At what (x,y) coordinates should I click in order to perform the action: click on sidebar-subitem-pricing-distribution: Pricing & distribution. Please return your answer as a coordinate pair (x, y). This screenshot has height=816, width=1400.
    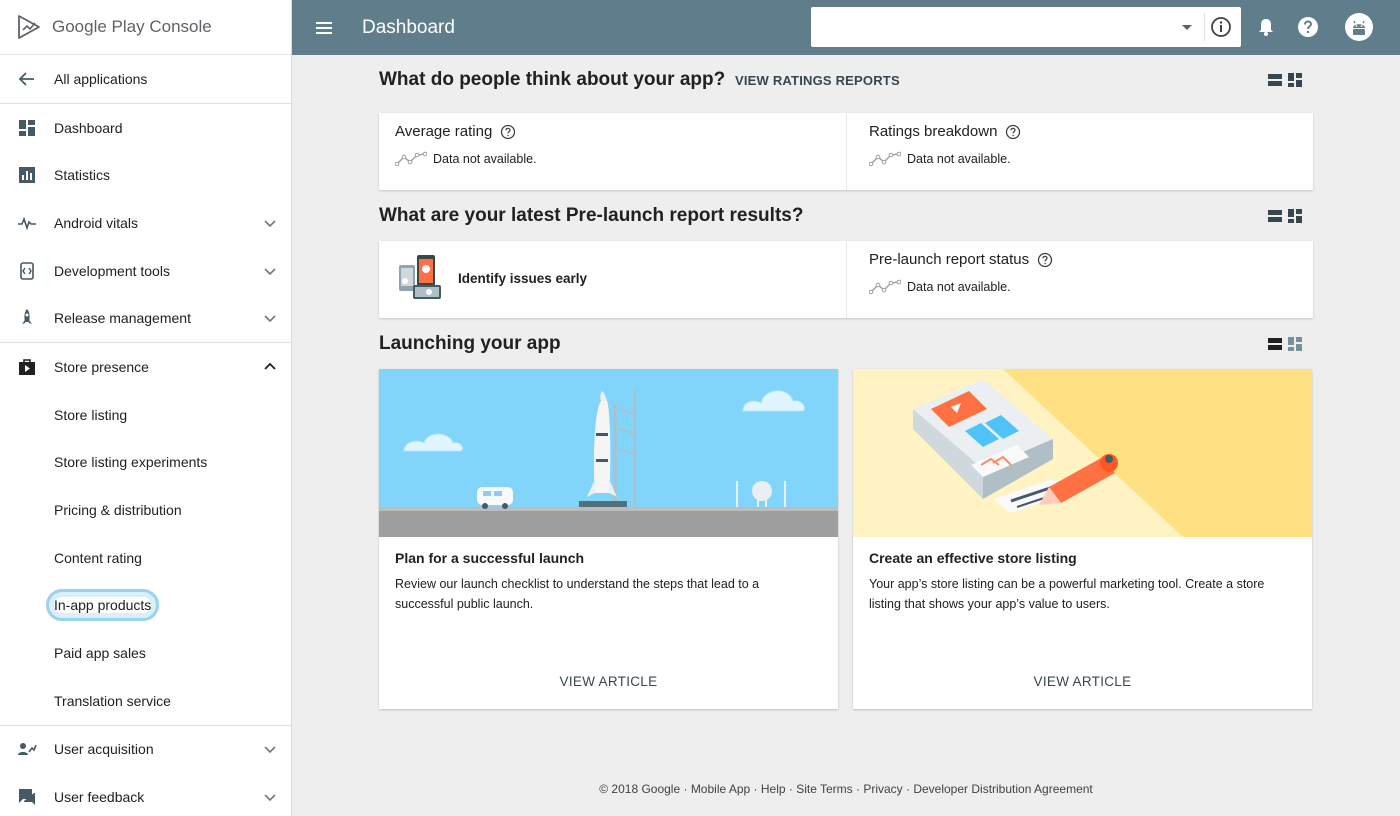
    Looking at the image, I should click on (145, 510).